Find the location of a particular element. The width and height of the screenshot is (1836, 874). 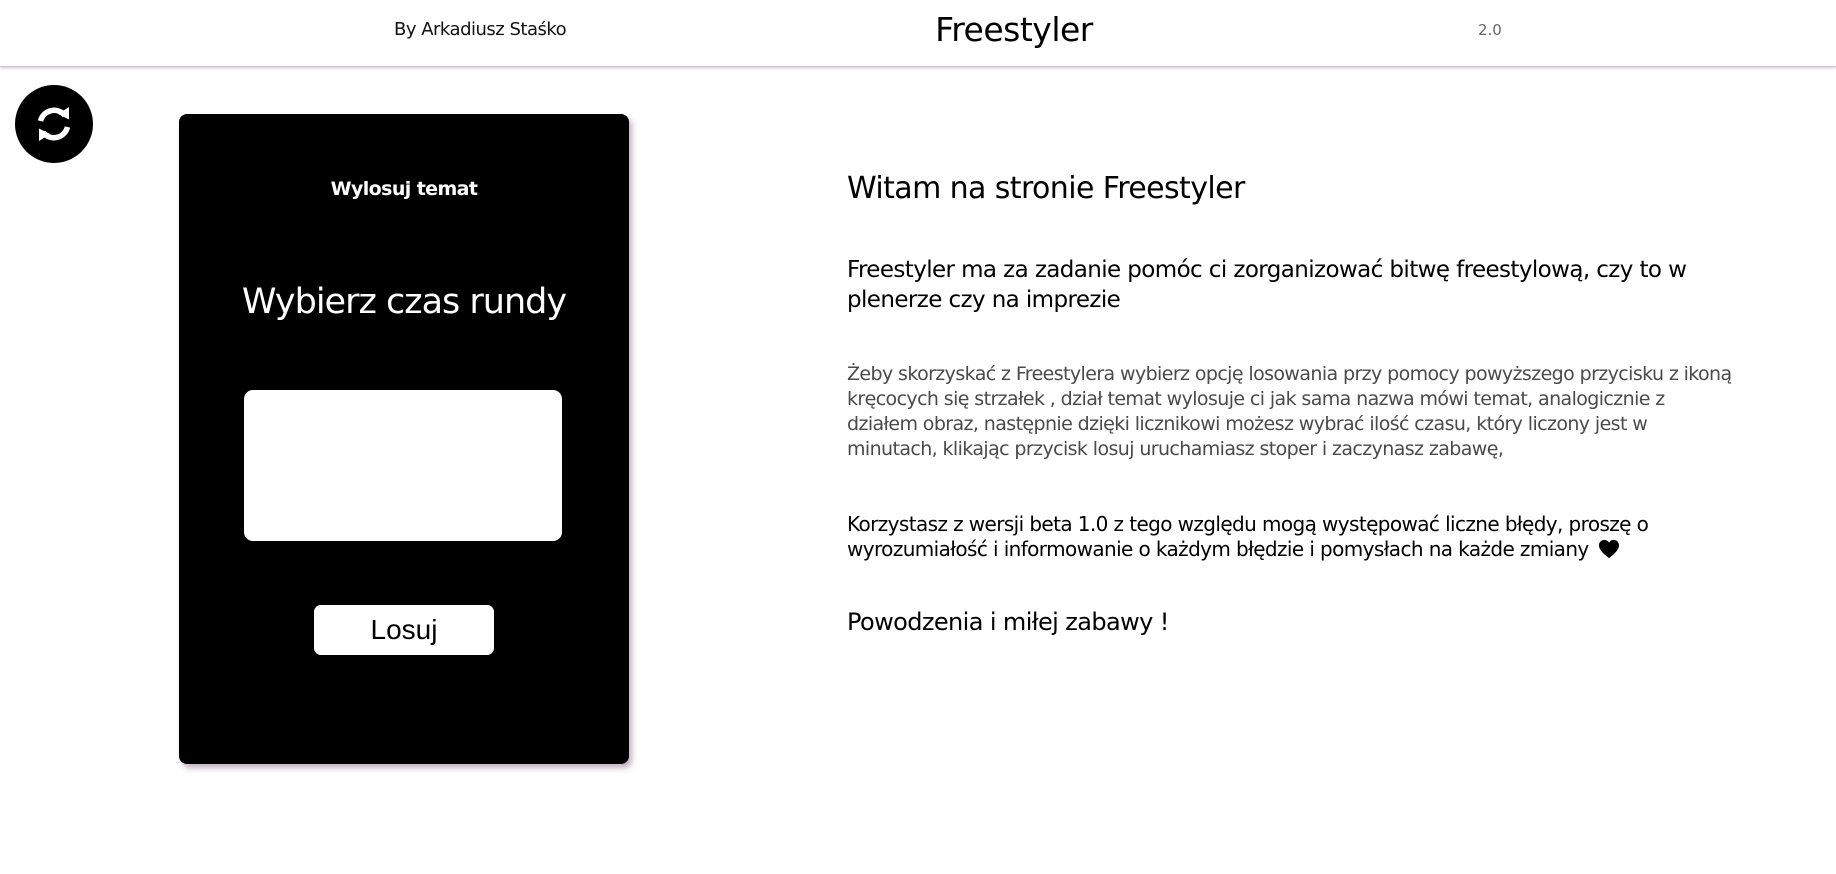

welcome-heading: Witam na stronie Freestyler is located at coordinates (1046, 188).